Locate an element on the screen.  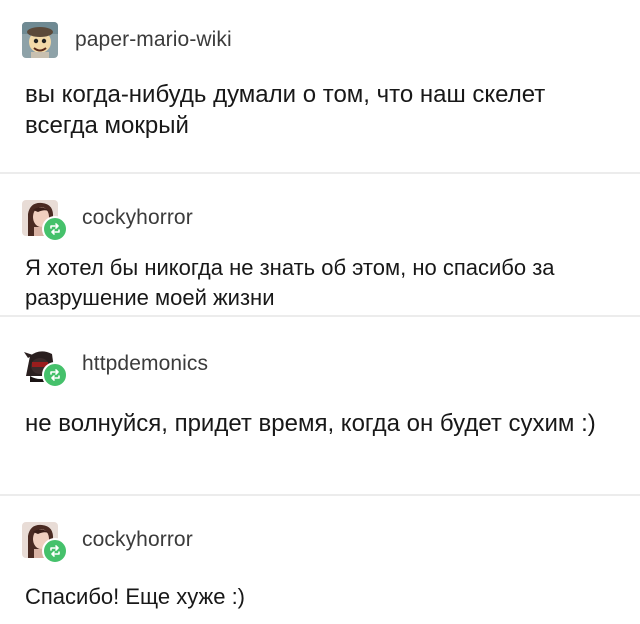
post-header: paper-mario-wiki is located at coordinates (127, 40).